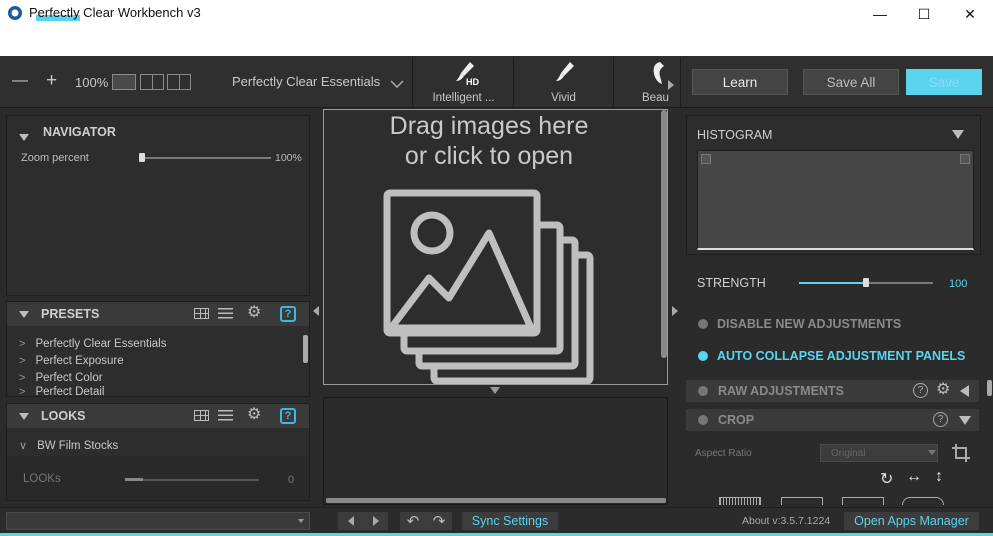 This screenshot has width=993, height=536. Describe the element at coordinates (641, 82) in the screenshot. I see `preset-tile-beauty: Beau` at that location.